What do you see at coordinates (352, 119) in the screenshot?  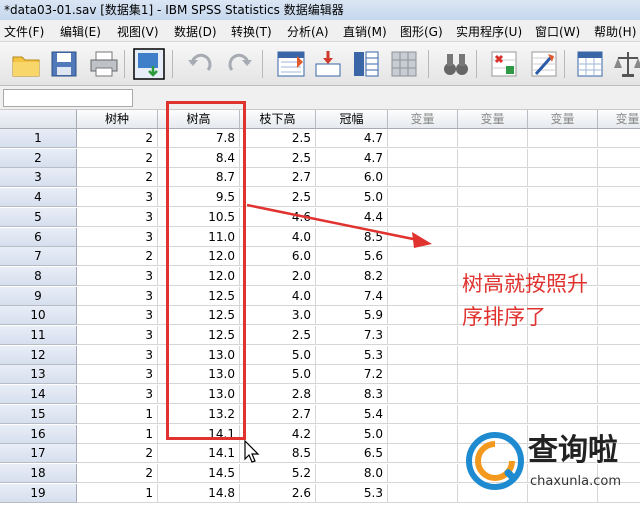 I see `column-header: 冠幅` at bounding box center [352, 119].